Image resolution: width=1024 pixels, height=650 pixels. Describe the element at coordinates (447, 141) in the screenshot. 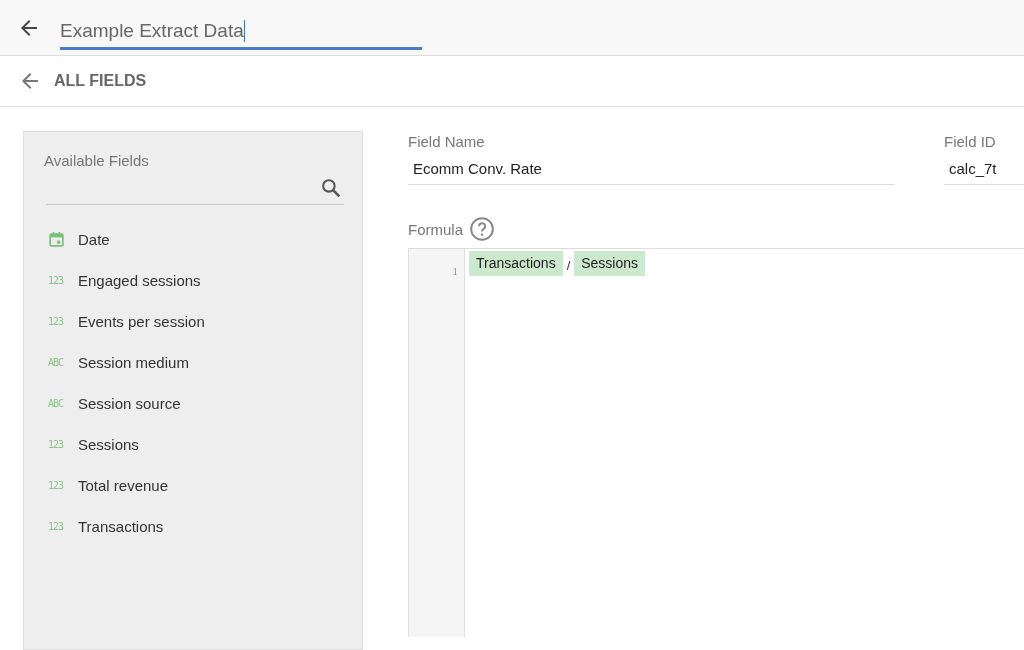

I see `field-name-label: Field Name` at that location.